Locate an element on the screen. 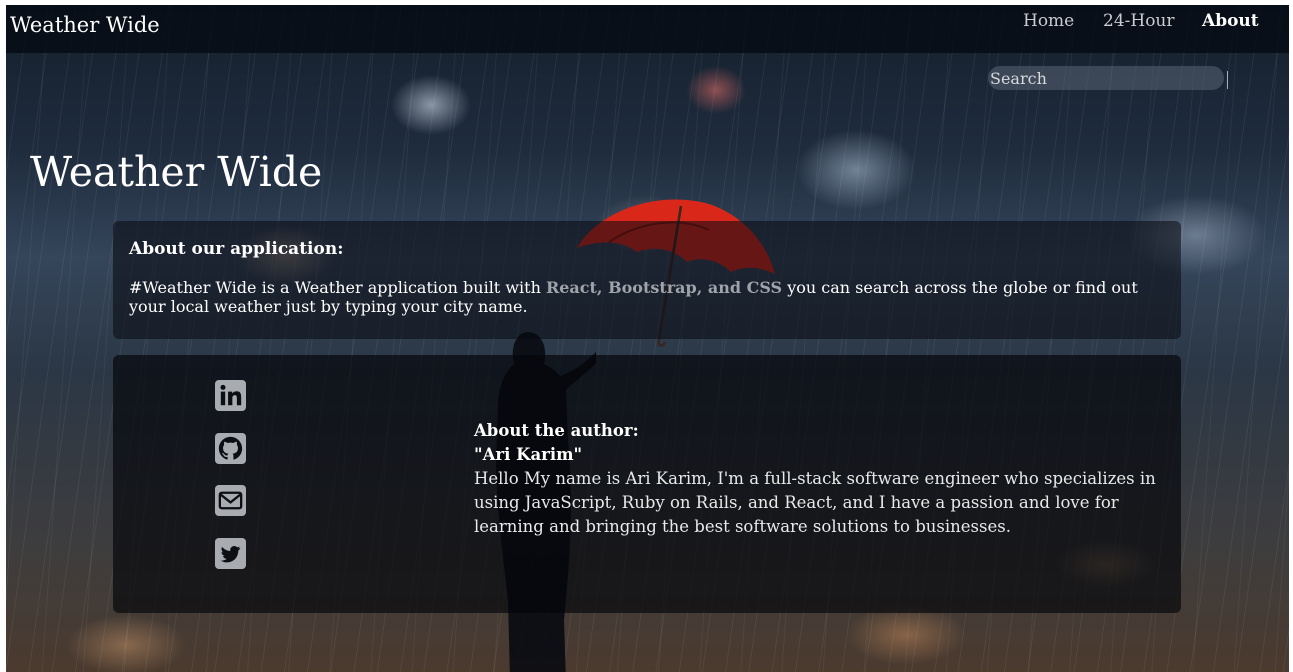 The height and width of the screenshot is (672, 1293). email-link is located at coordinates (230, 500).